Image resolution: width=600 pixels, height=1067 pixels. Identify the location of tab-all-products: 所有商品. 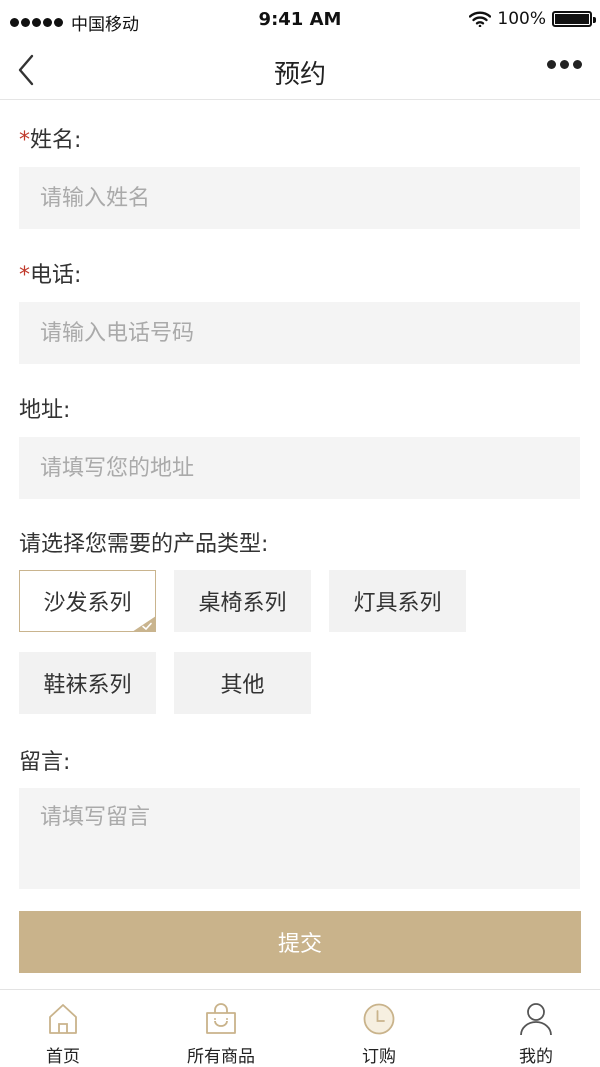
(221, 1028).